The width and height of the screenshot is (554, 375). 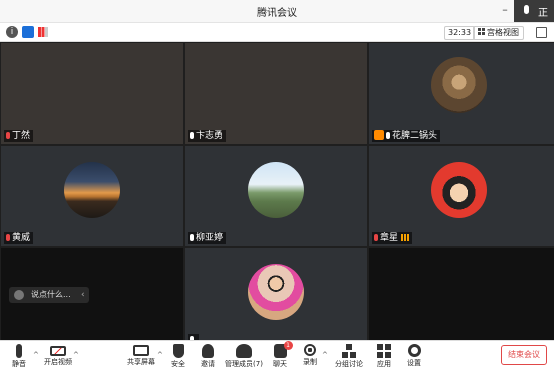 What do you see at coordinates (58, 351) in the screenshot?
I see `camera-off-icon` at bounding box center [58, 351].